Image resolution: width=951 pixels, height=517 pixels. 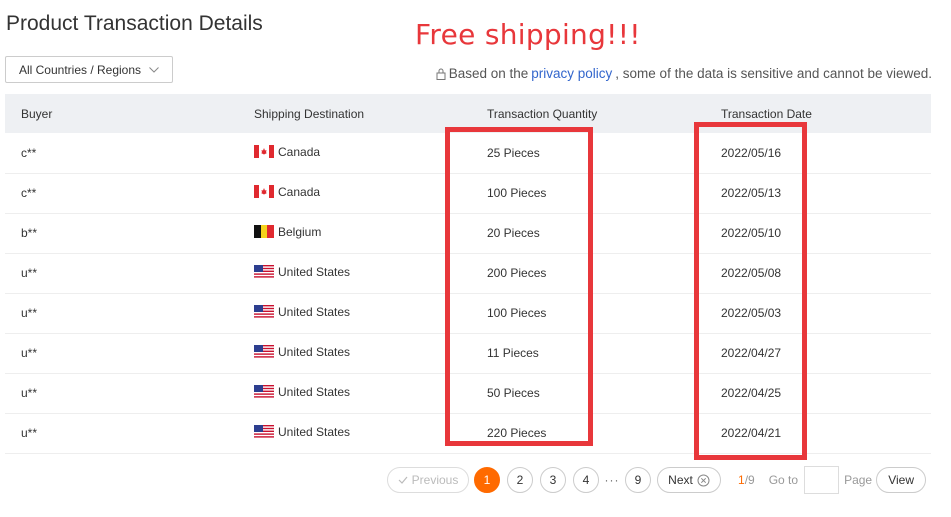 I want to click on table-row: u** United States 11 Pieces 2022/04/27, so click(x=468, y=353).